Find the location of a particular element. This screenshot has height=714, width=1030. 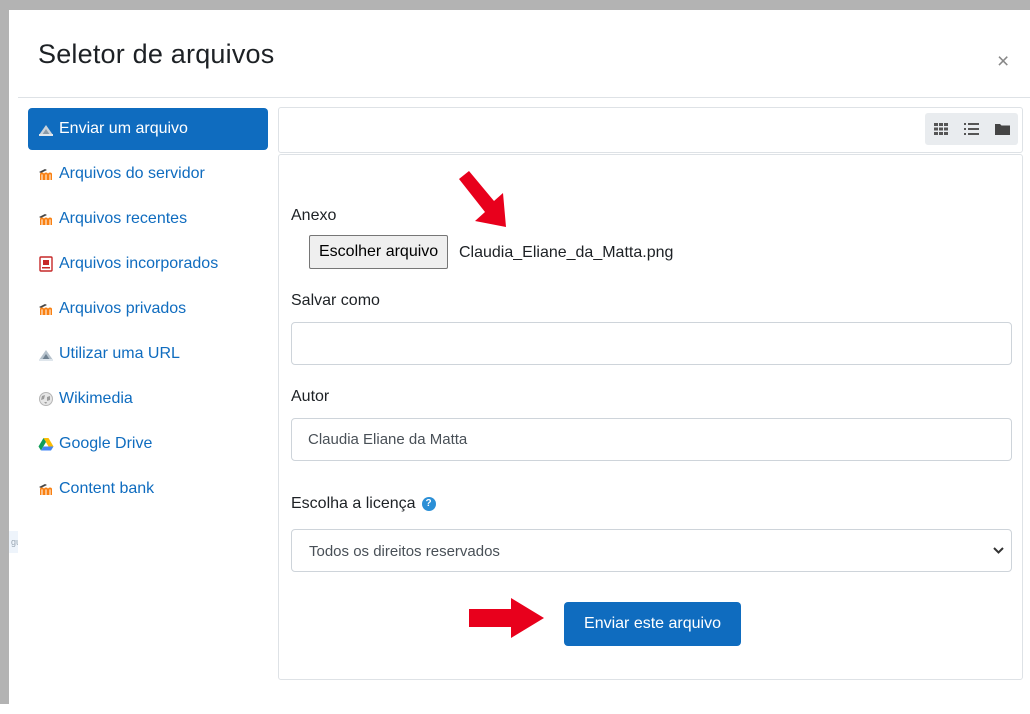

file-picker-toolbar is located at coordinates (650, 130).